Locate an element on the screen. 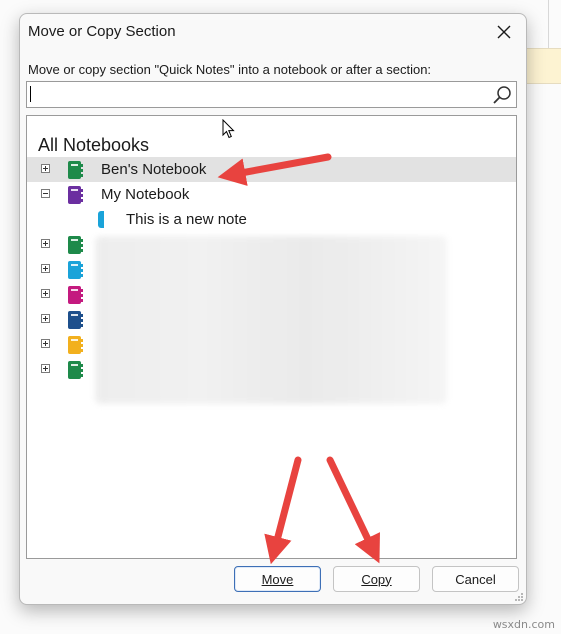  search-field is located at coordinates (271, 95).